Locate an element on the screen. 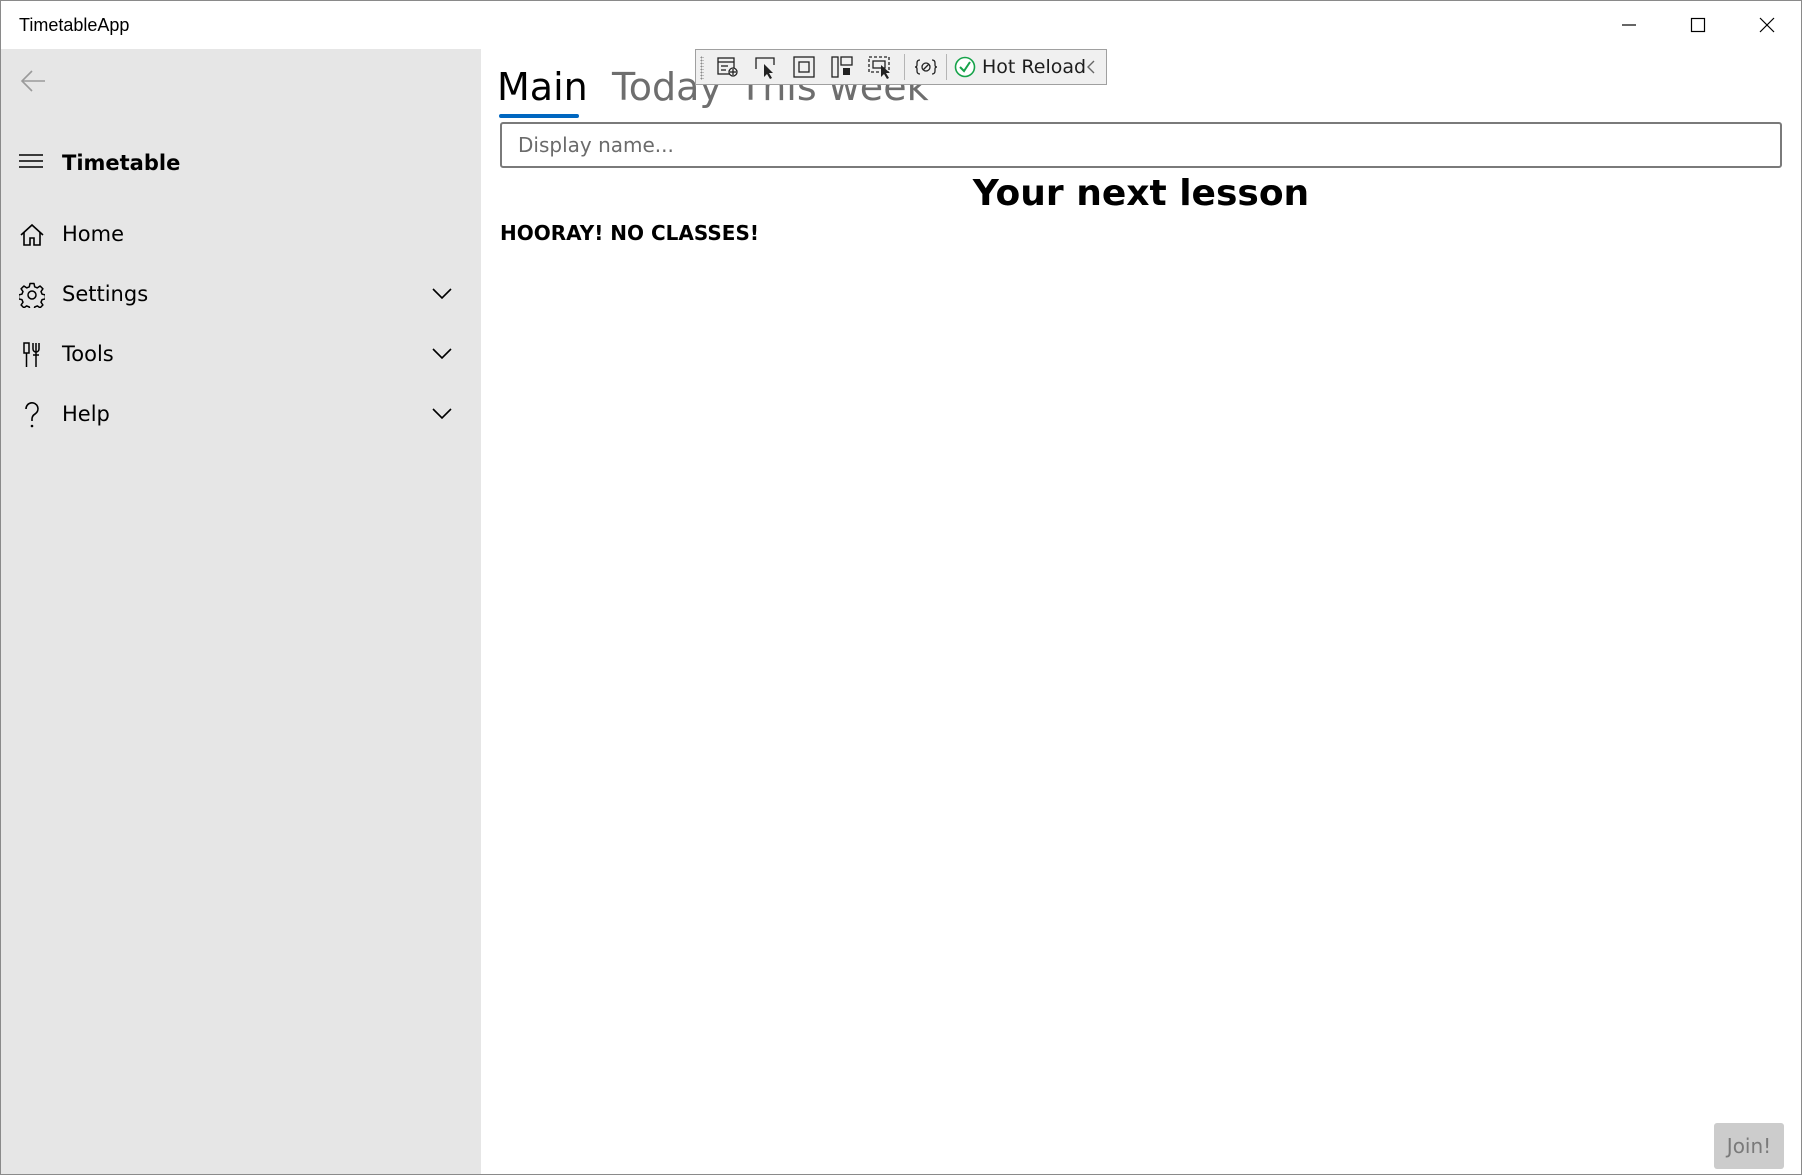 The width and height of the screenshot is (1802, 1175). display-layout-adorners-icon is located at coordinates (804, 67).